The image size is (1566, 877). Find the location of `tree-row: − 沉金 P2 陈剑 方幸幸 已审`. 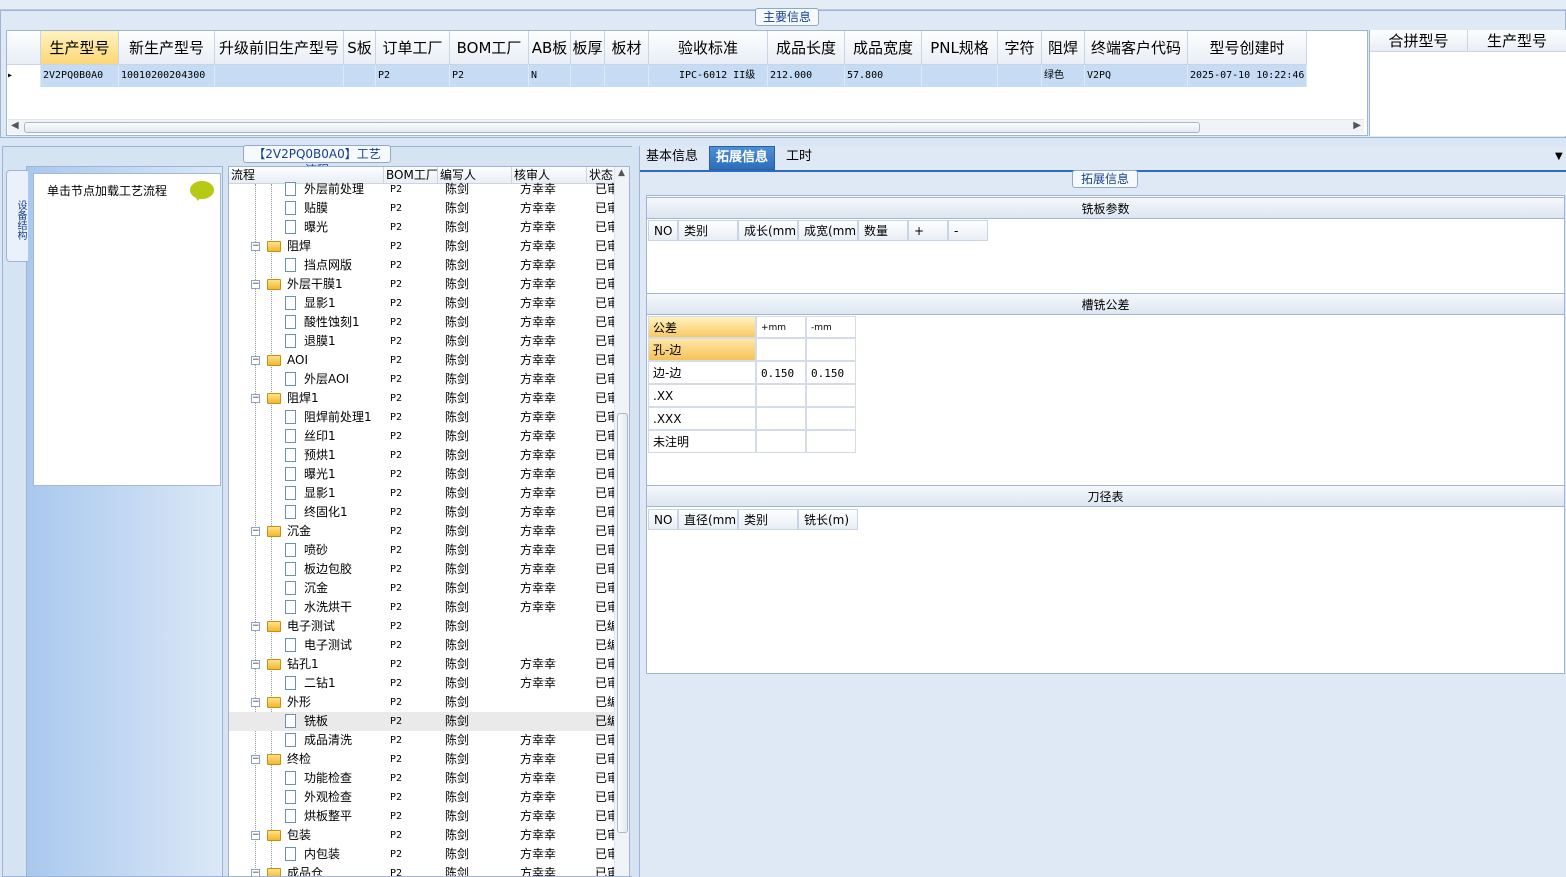

tree-row: − 沉金 P2 陈剑 方幸幸 已审 is located at coordinates (422, 531).